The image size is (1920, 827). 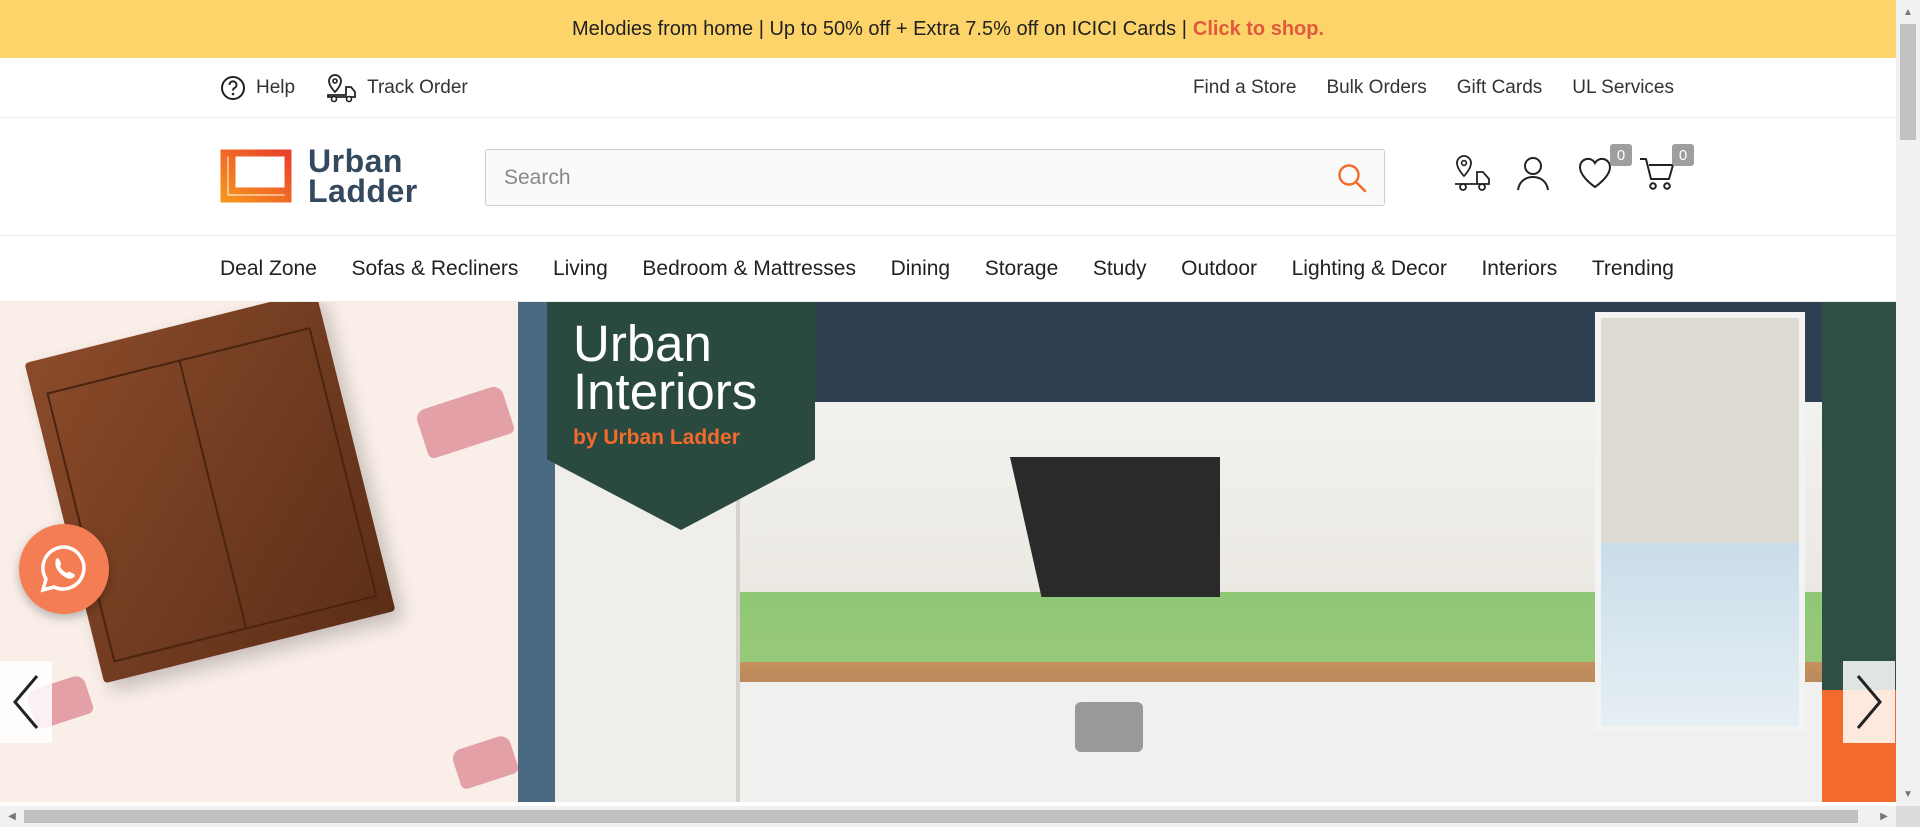 I want to click on horizontal-scrollbar: ◀ ▶, so click(x=948, y=816).